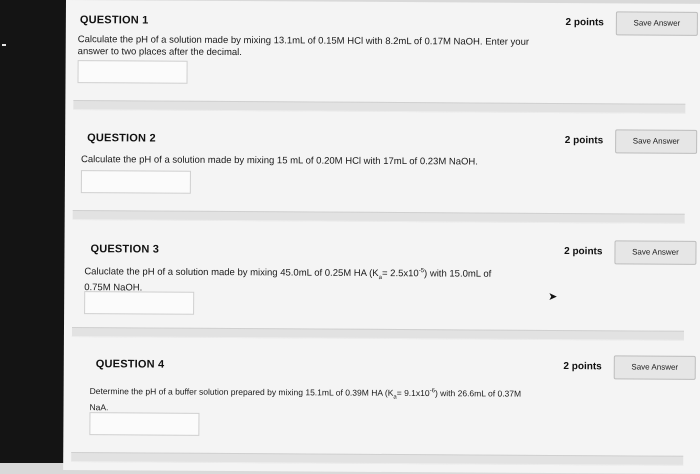 The height and width of the screenshot is (474, 700). What do you see at coordinates (553, 297) in the screenshot?
I see `mouse-cursor-icon: ➤` at bounding box center [553, 297].